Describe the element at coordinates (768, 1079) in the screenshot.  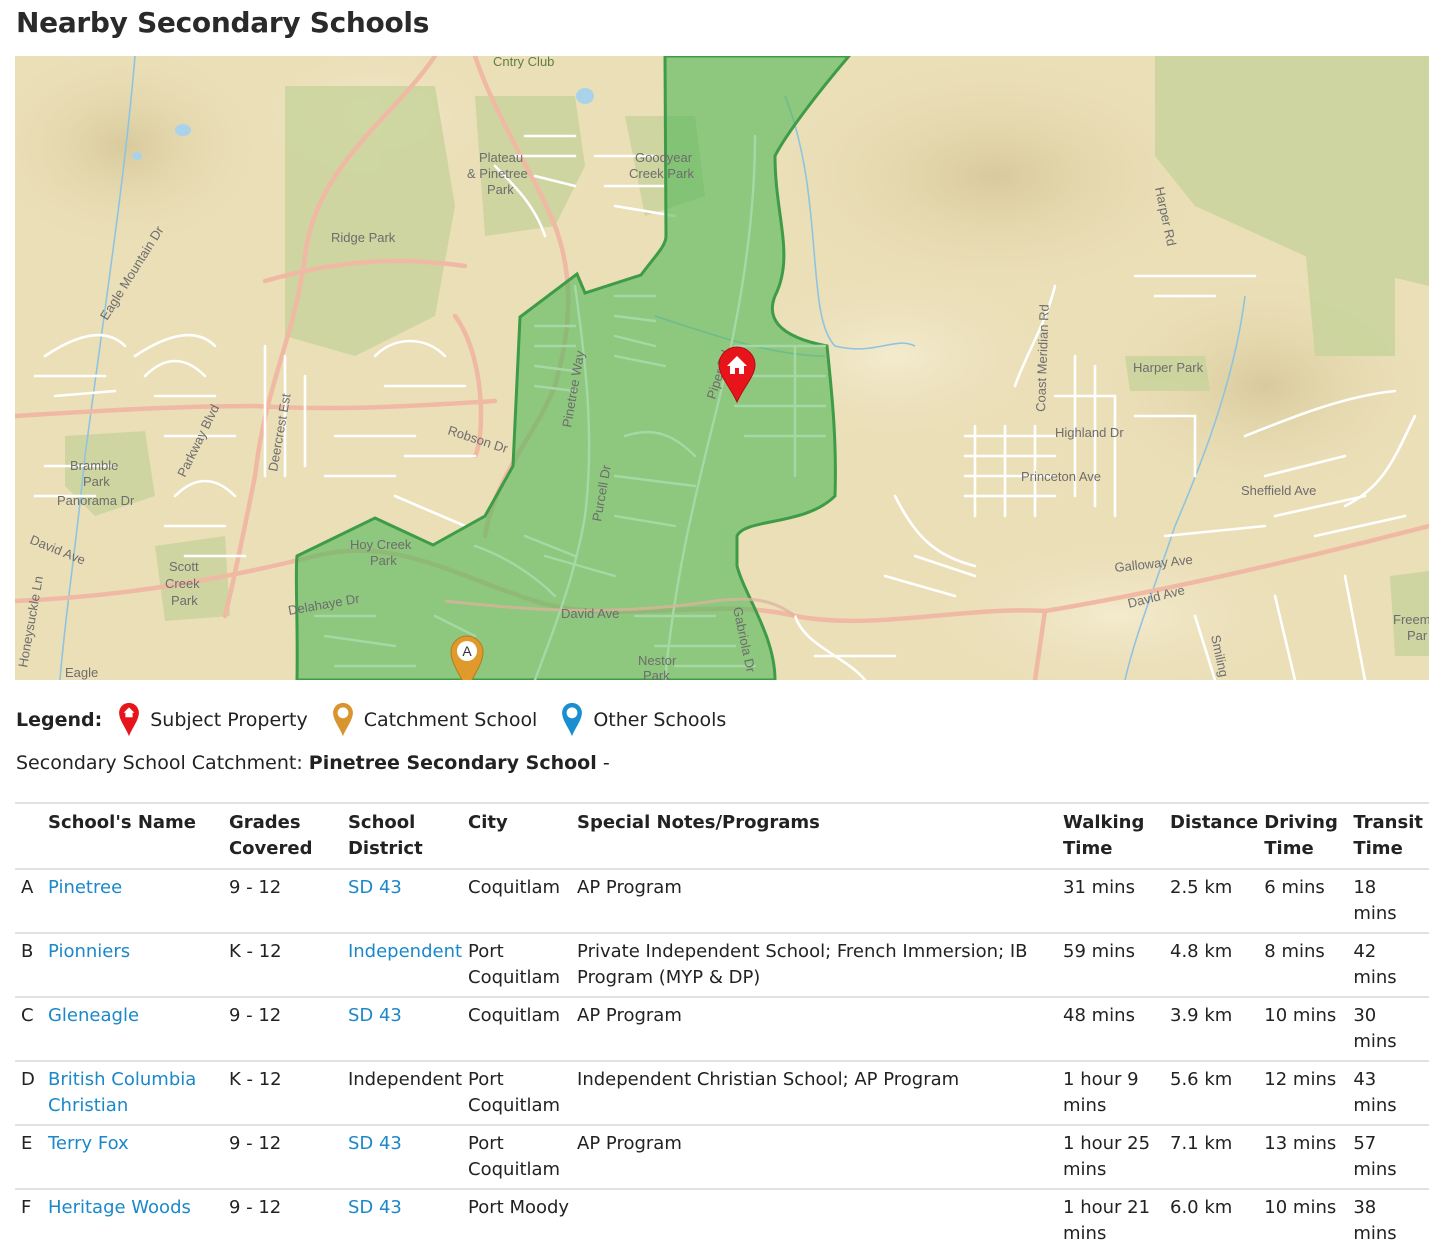
I see `notes-cell: Independent Christian School; AP Program` at that location.